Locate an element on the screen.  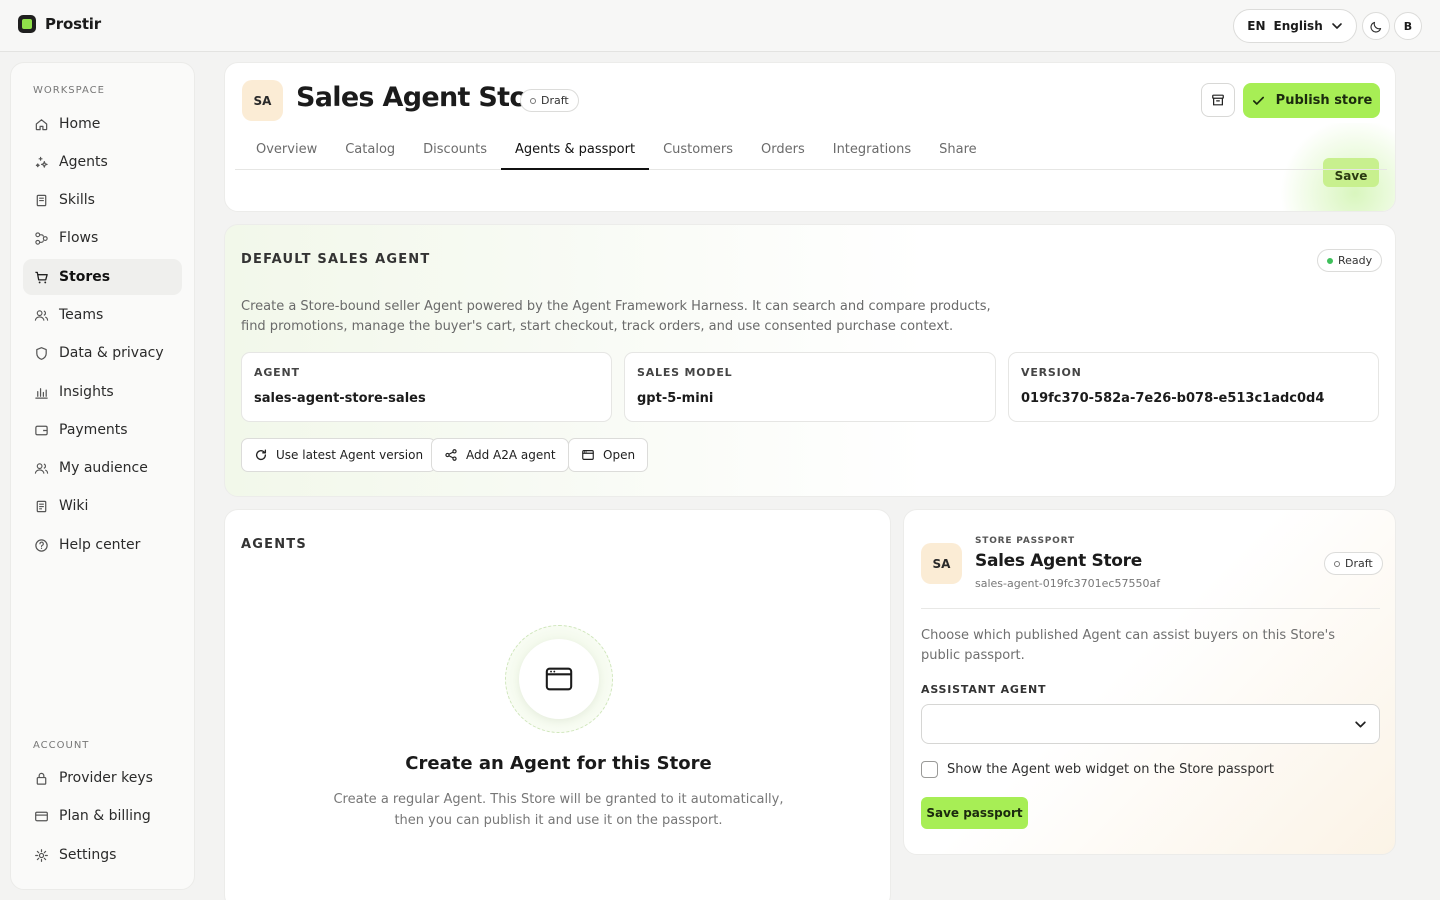
sidebar-item-plan-billing: Plan & billing is located at coordinates (102, 816).